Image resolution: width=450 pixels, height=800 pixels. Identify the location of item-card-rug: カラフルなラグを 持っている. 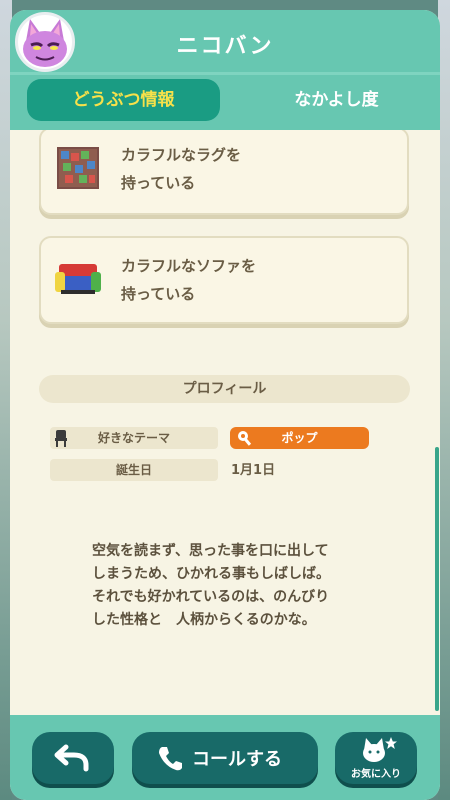
(224, 172).